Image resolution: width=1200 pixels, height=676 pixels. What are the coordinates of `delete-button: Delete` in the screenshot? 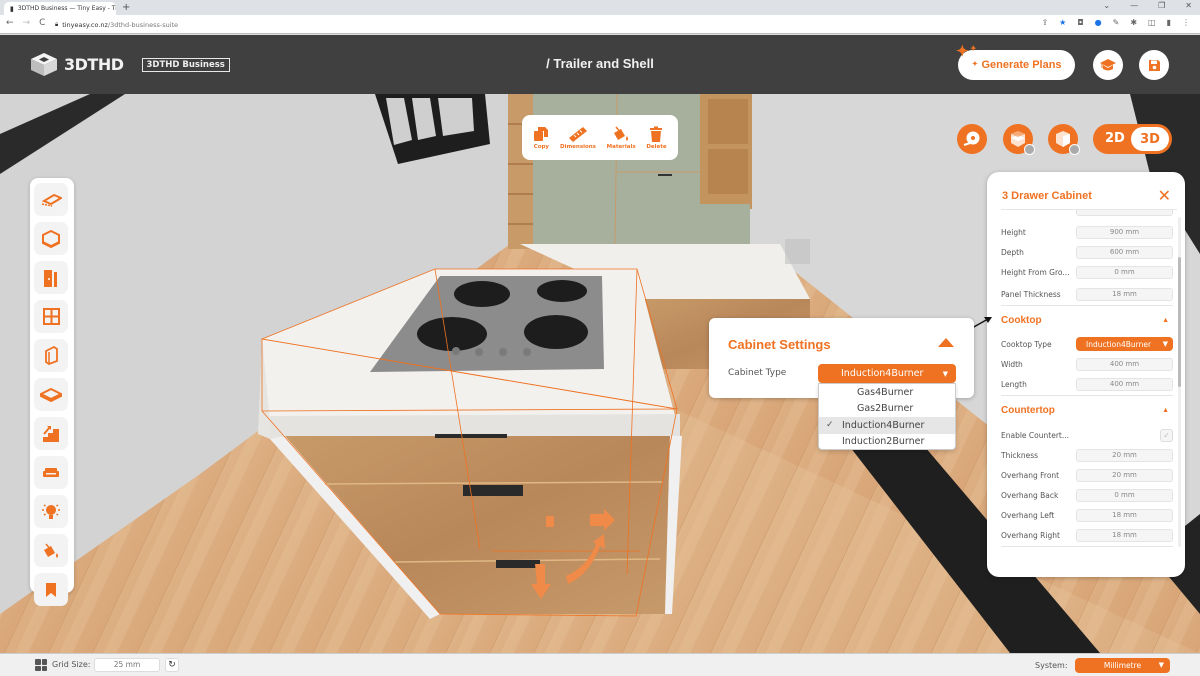 It's located at (656, 138).